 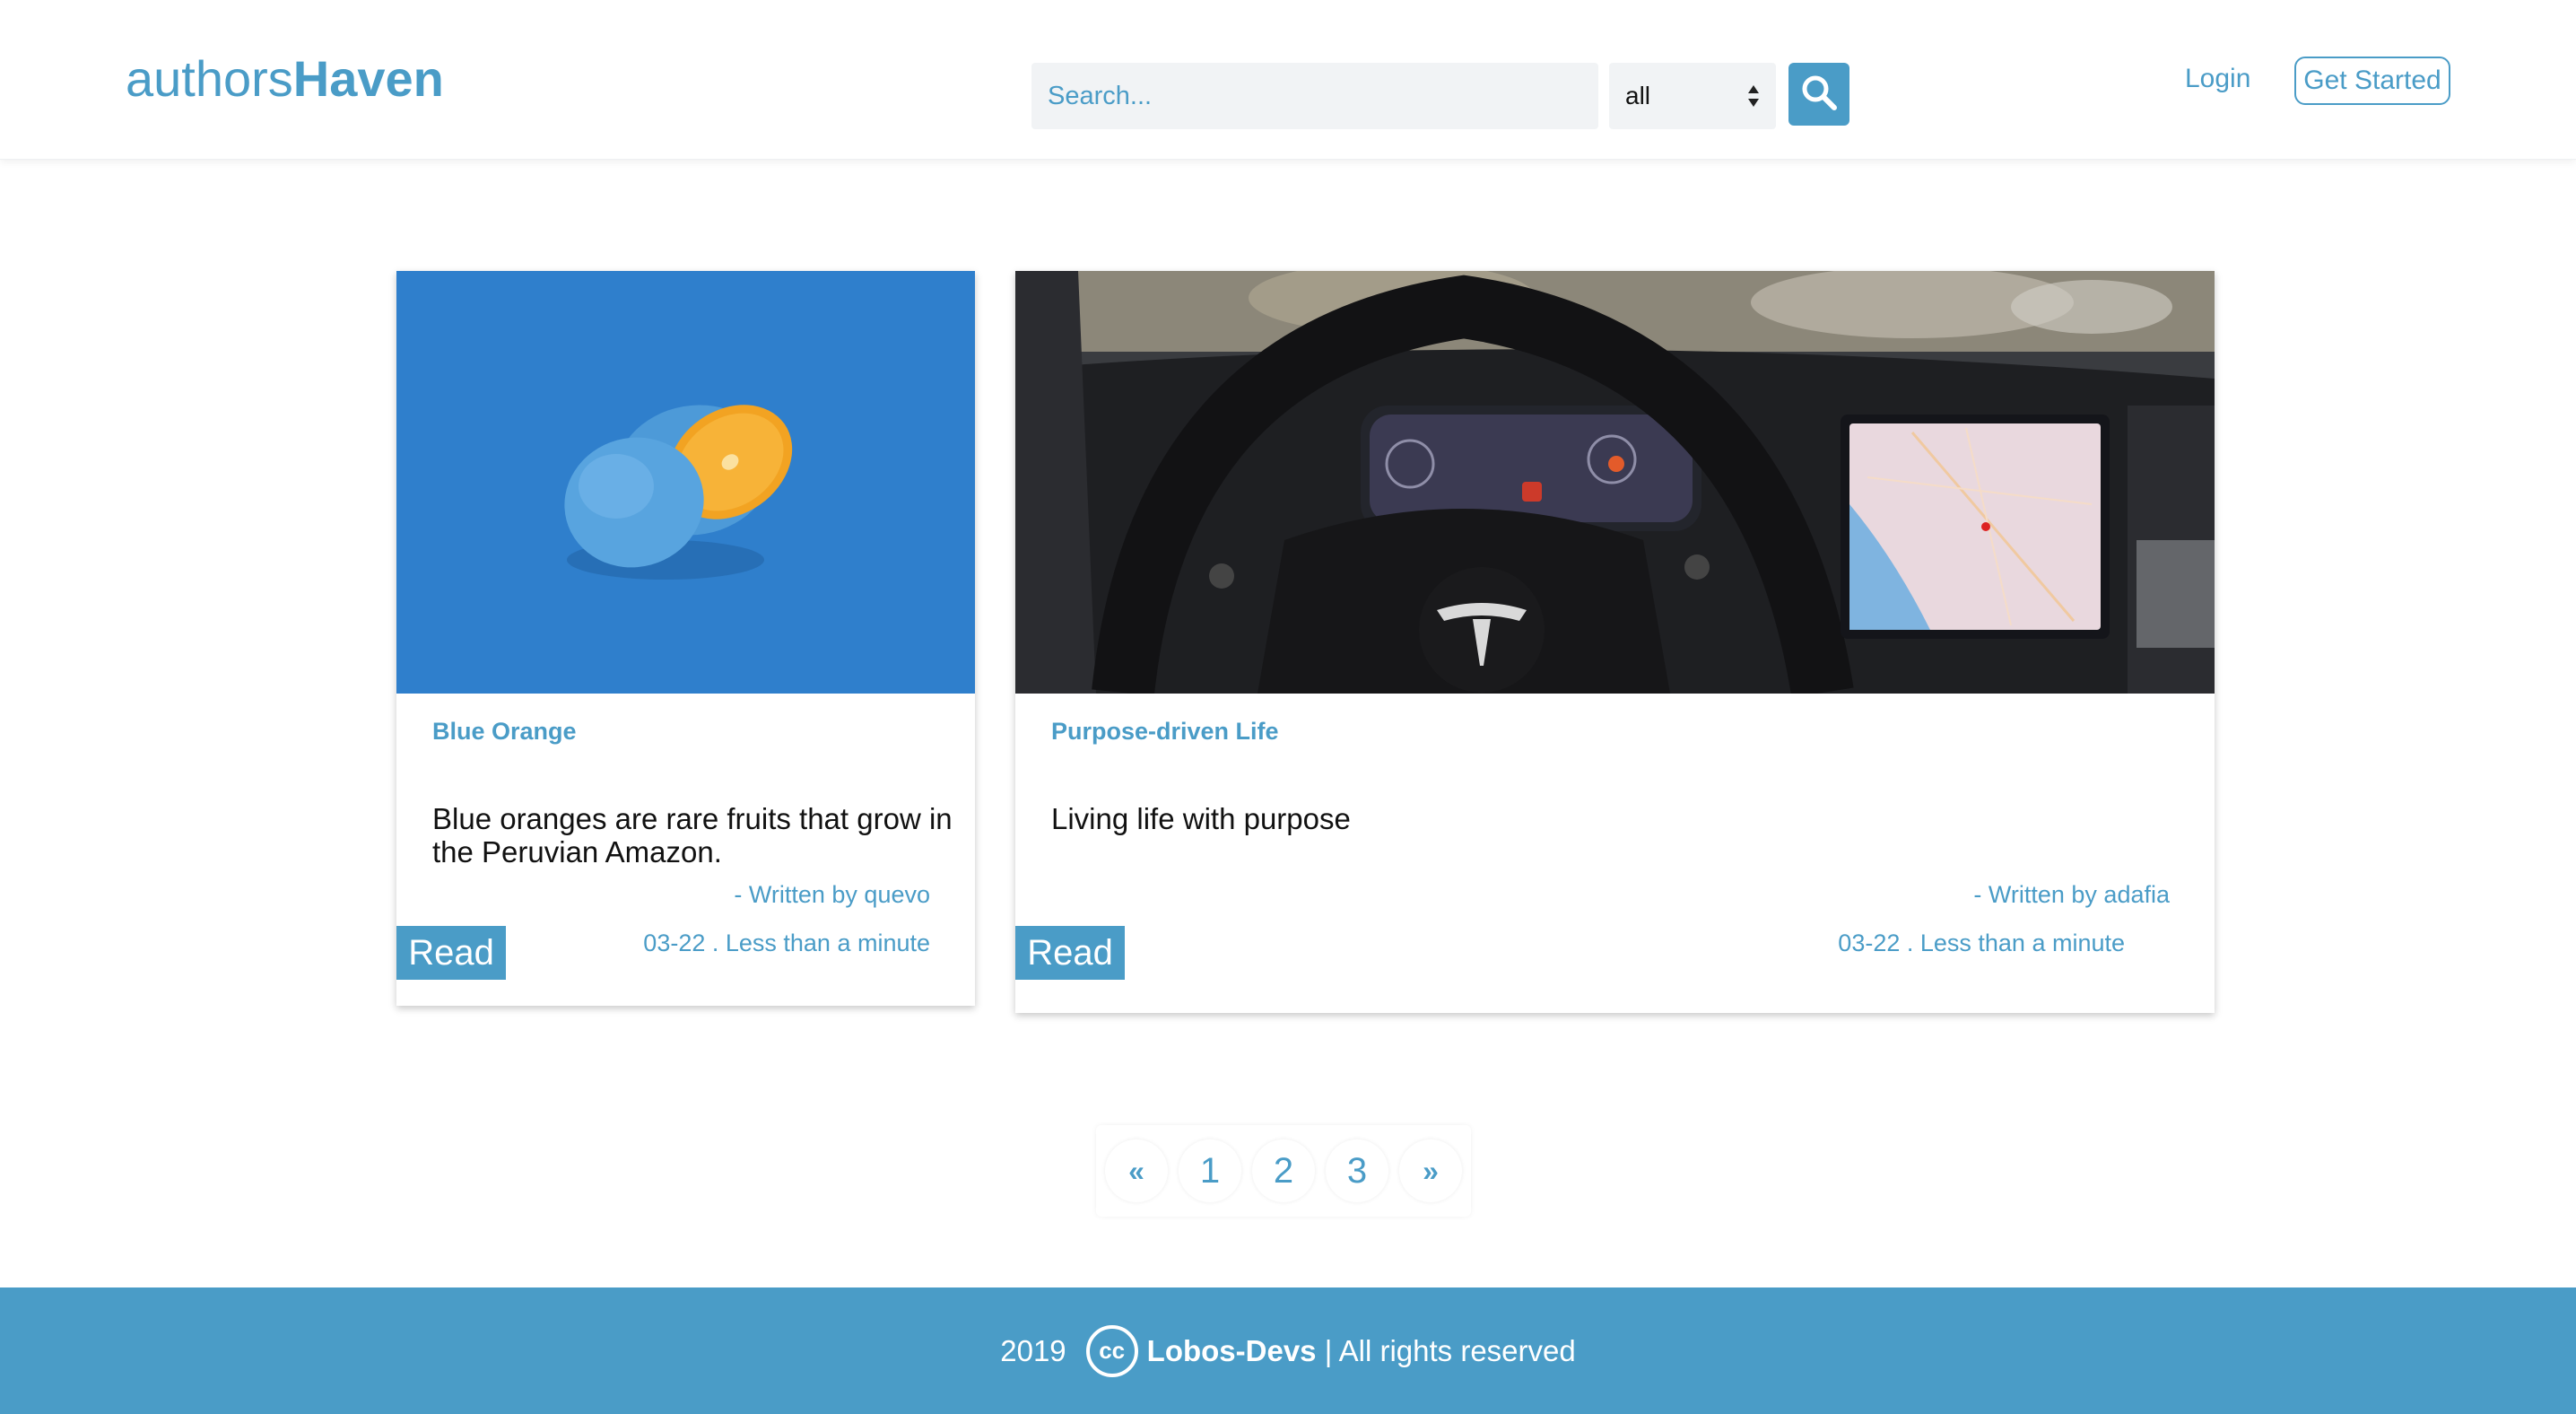 I want to click on top-navbar: authorsHaven all Login Get Started, so click(x=1288, y=80).